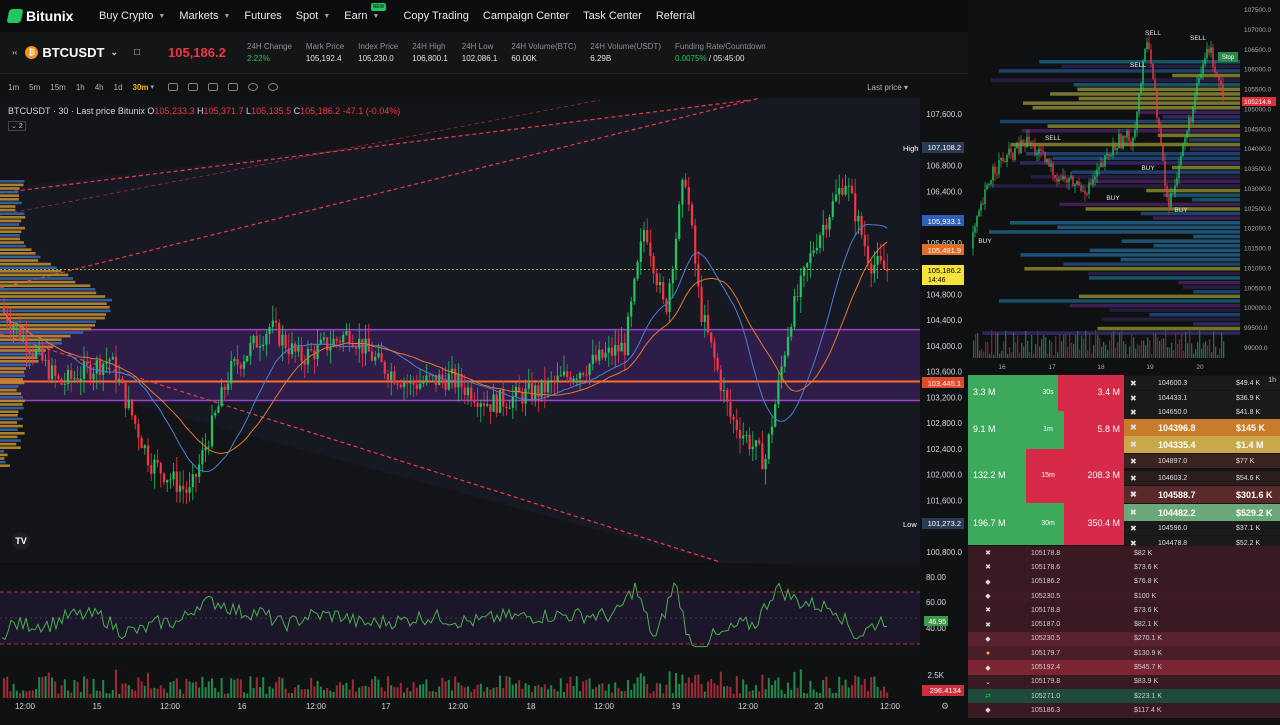 Image resolution: width=1280 pixels, height=725 pixels. I want to click on orderbook-row: ✖ 104588.7 $301.6 K, so click(1202, 494).